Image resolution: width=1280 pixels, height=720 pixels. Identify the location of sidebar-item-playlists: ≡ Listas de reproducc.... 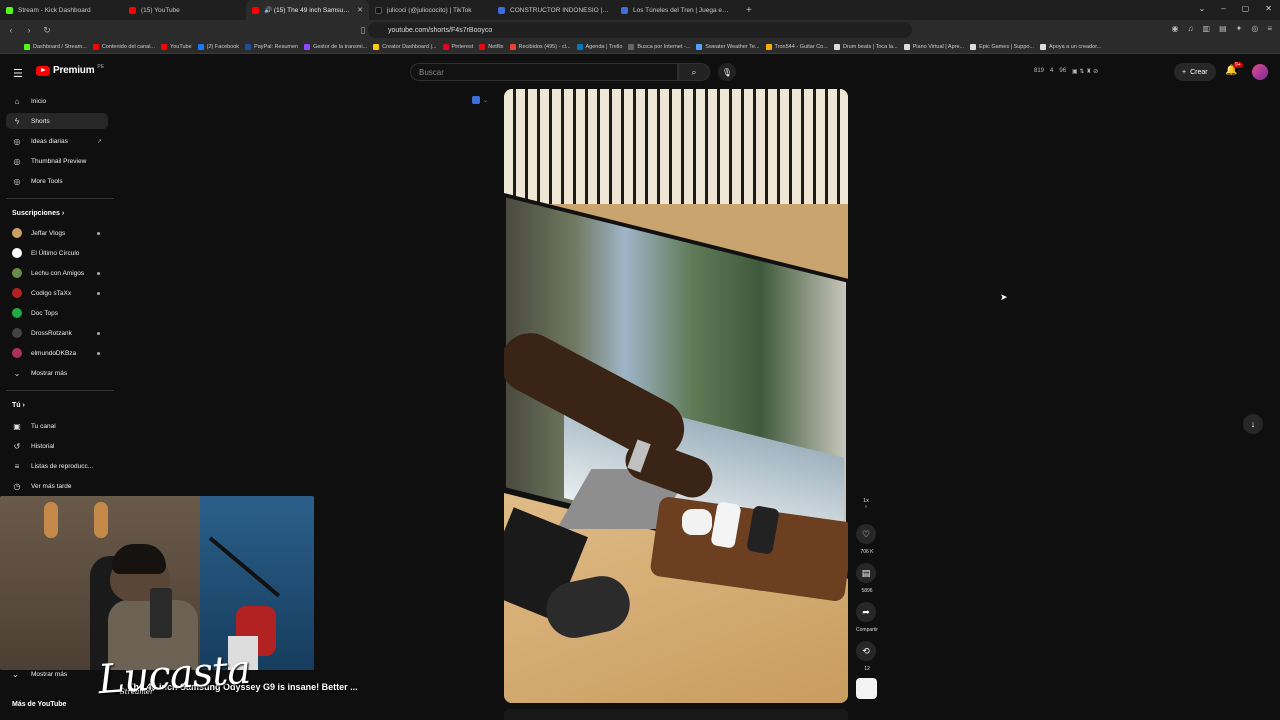
(57, 466).